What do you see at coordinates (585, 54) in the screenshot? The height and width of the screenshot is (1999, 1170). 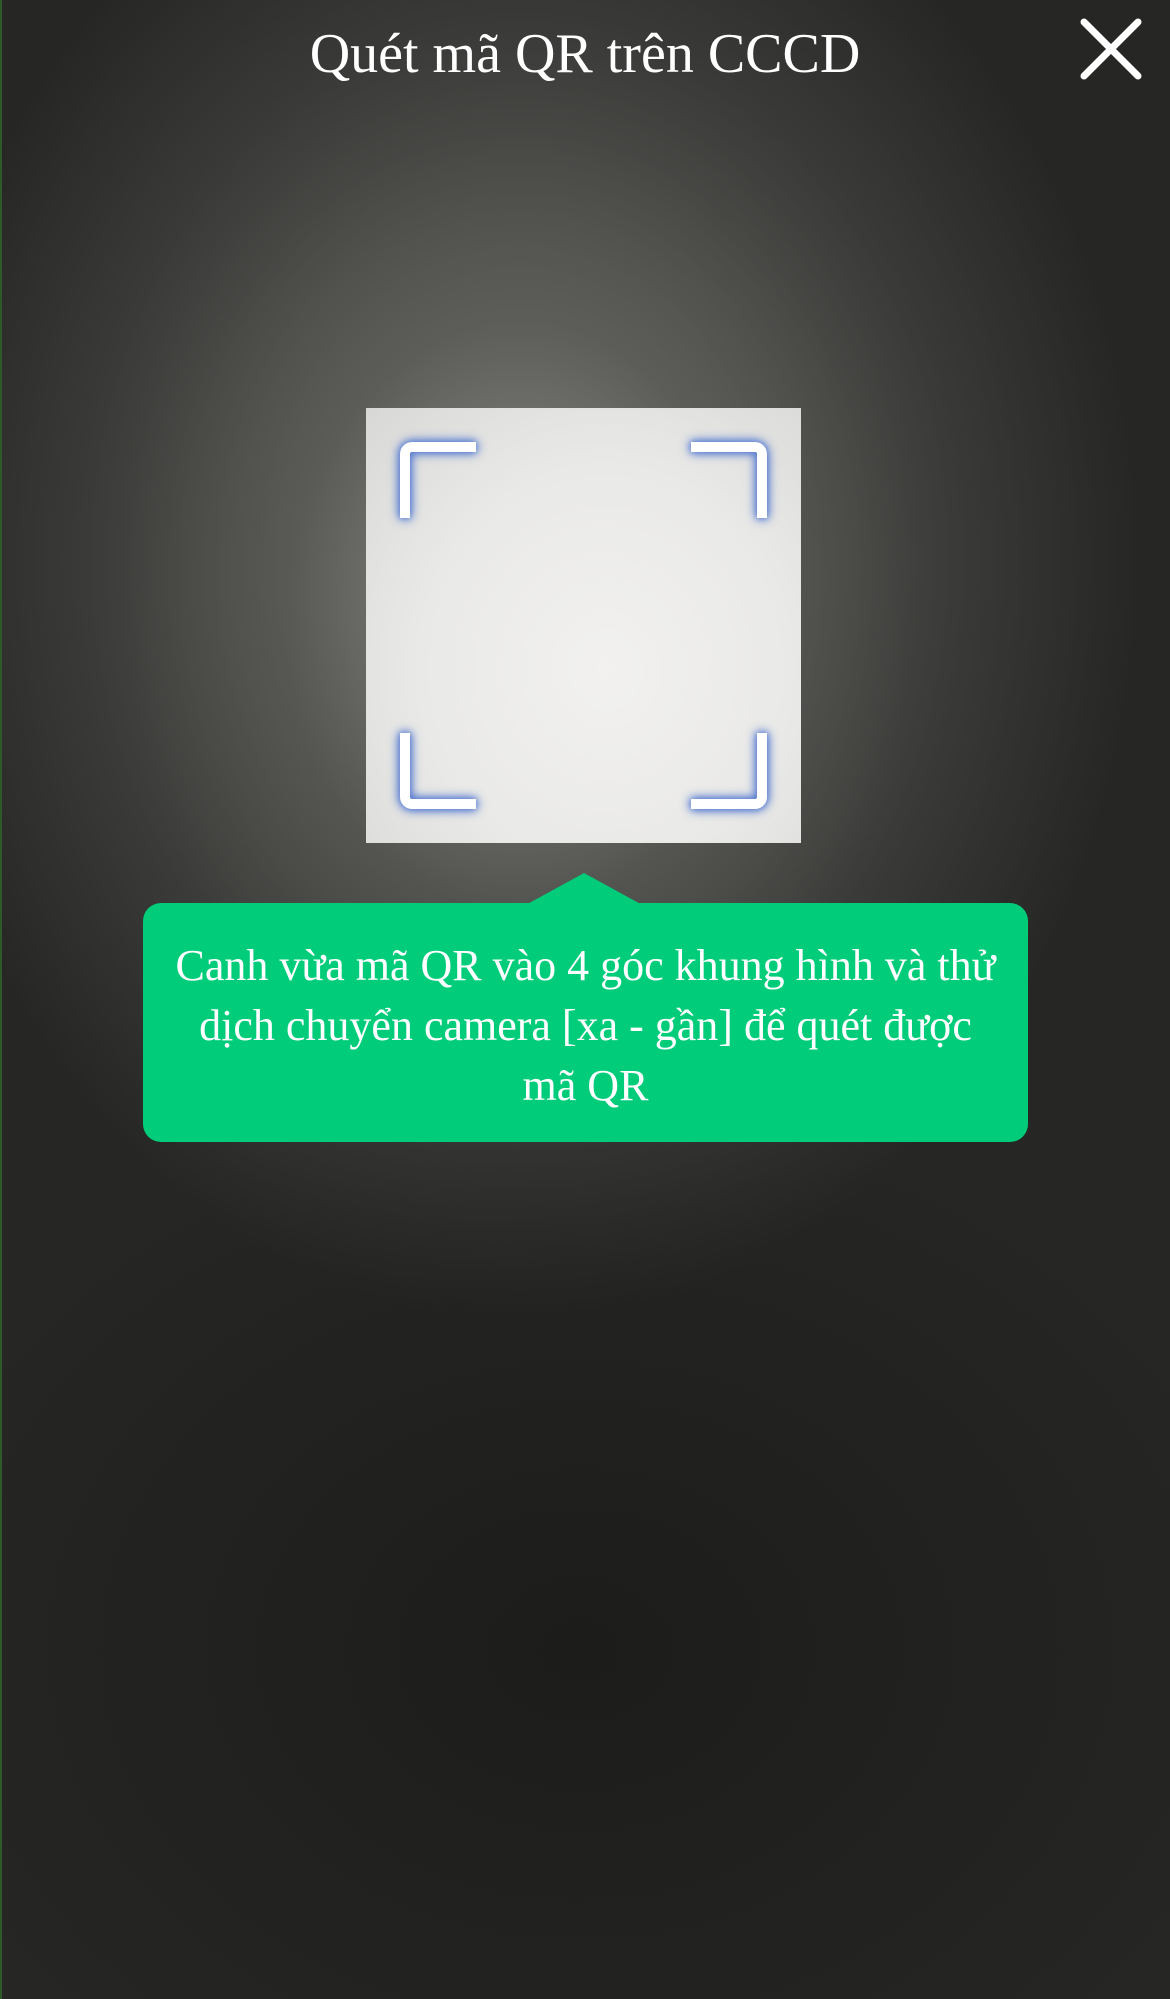 I see `page-title: Quét mã QR trên CCCD` at bounding box center [585, 54].